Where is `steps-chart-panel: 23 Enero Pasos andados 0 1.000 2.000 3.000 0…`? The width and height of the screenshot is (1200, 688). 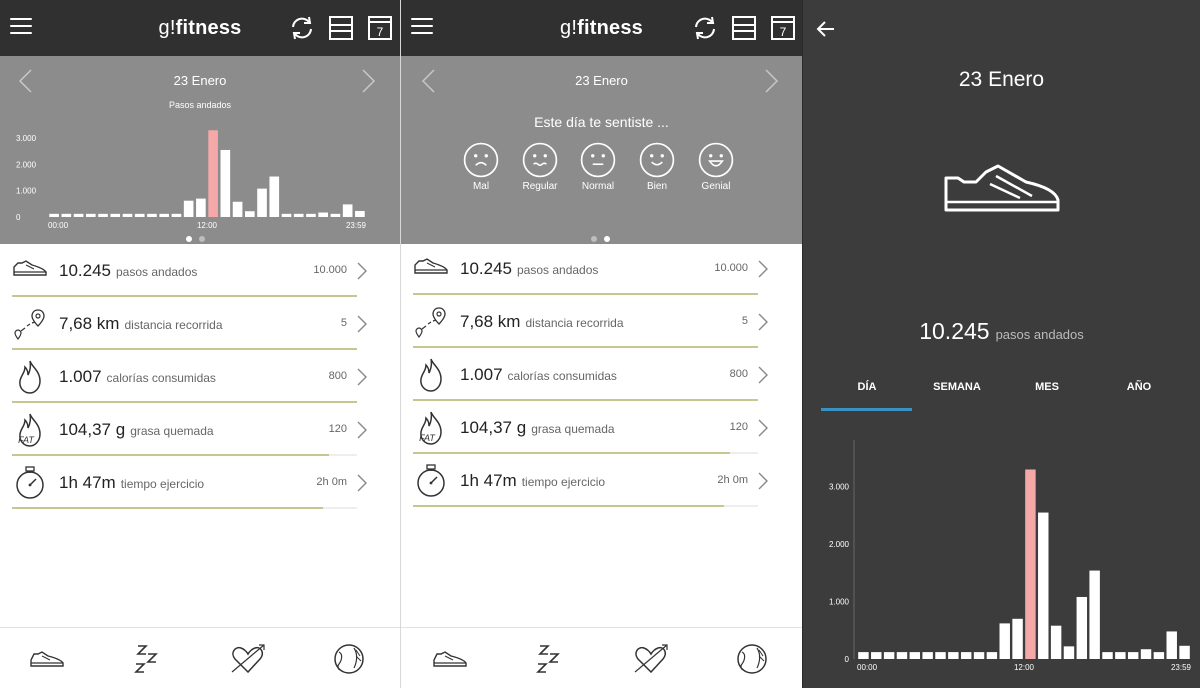 steps-chart-panel: 23 Enero Pasos andados 0 1.000 2.000 3.000 0… is located at coordinates (200, 150).